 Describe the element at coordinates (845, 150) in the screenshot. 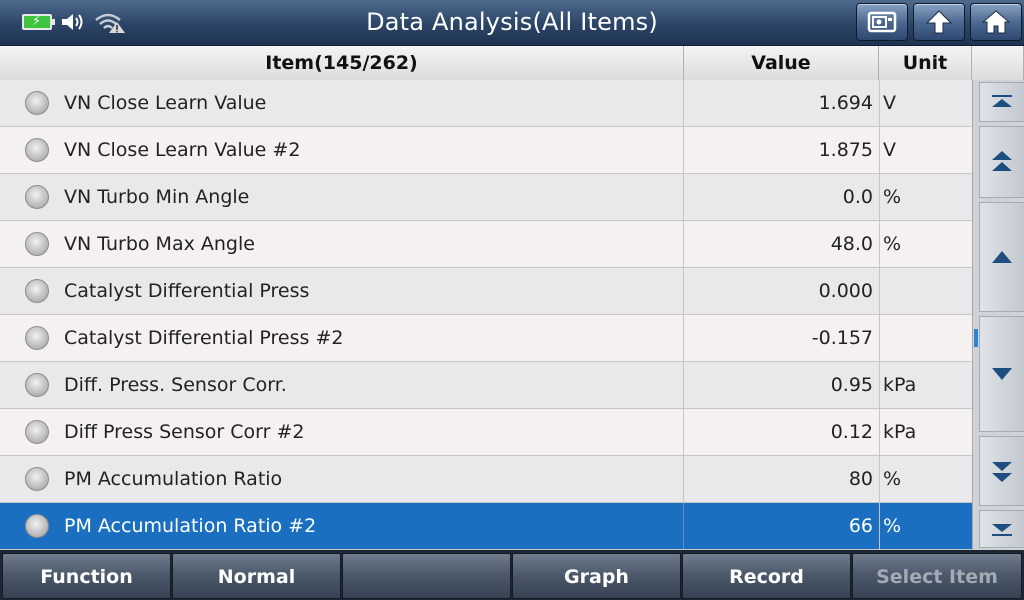

I see `item-value: 1.875` at that location.